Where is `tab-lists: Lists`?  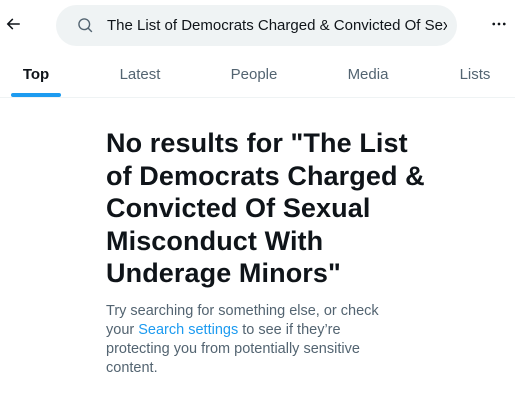
tab-lists: Lists is located at coordinates (475, 74).